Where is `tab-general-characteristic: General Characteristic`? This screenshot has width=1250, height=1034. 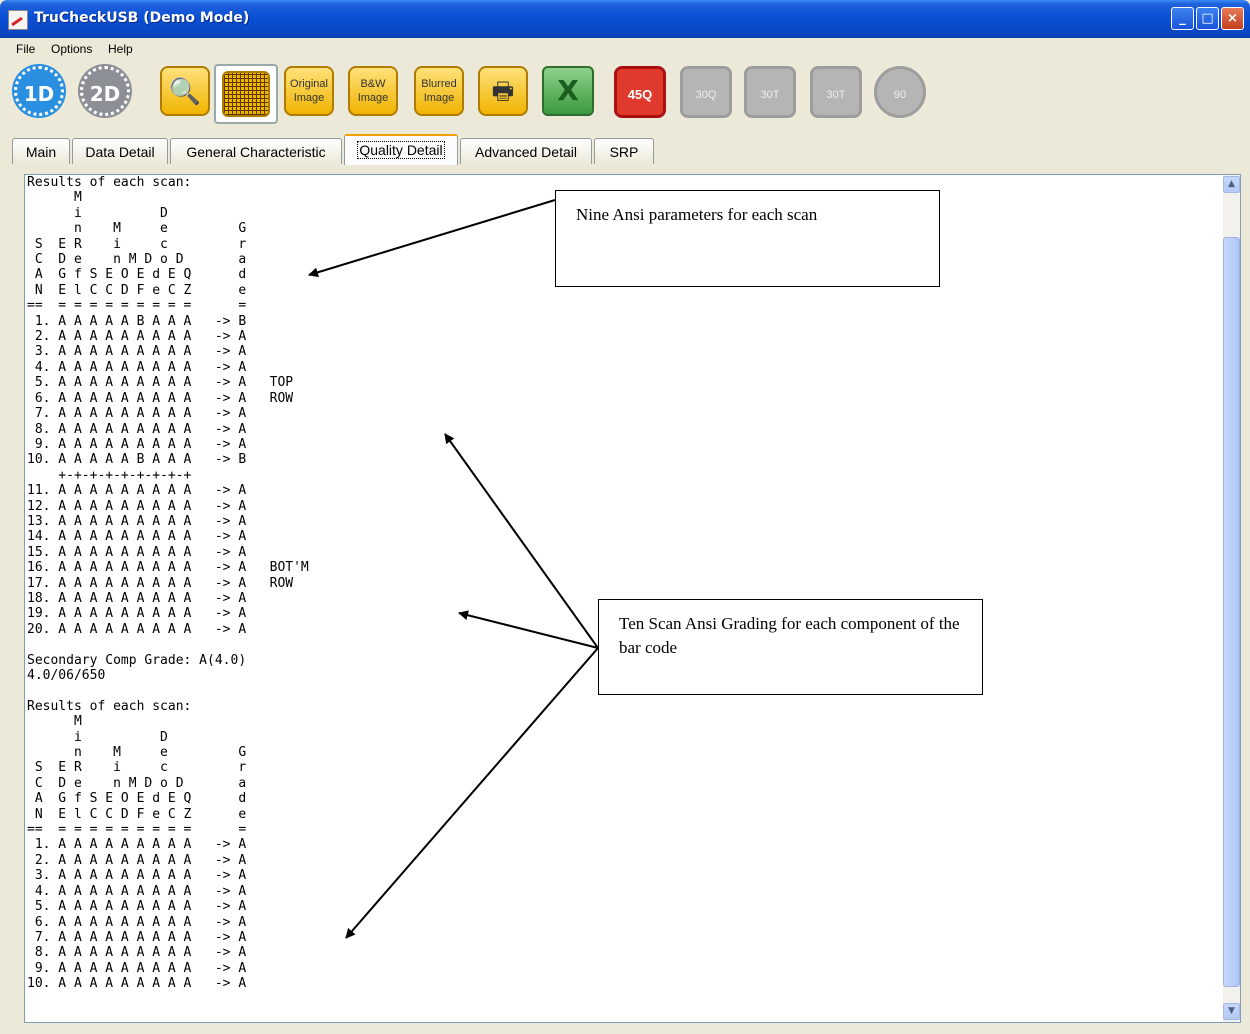 tab-general-characteristic: General Characteristic is located at coordinates (256, 151).